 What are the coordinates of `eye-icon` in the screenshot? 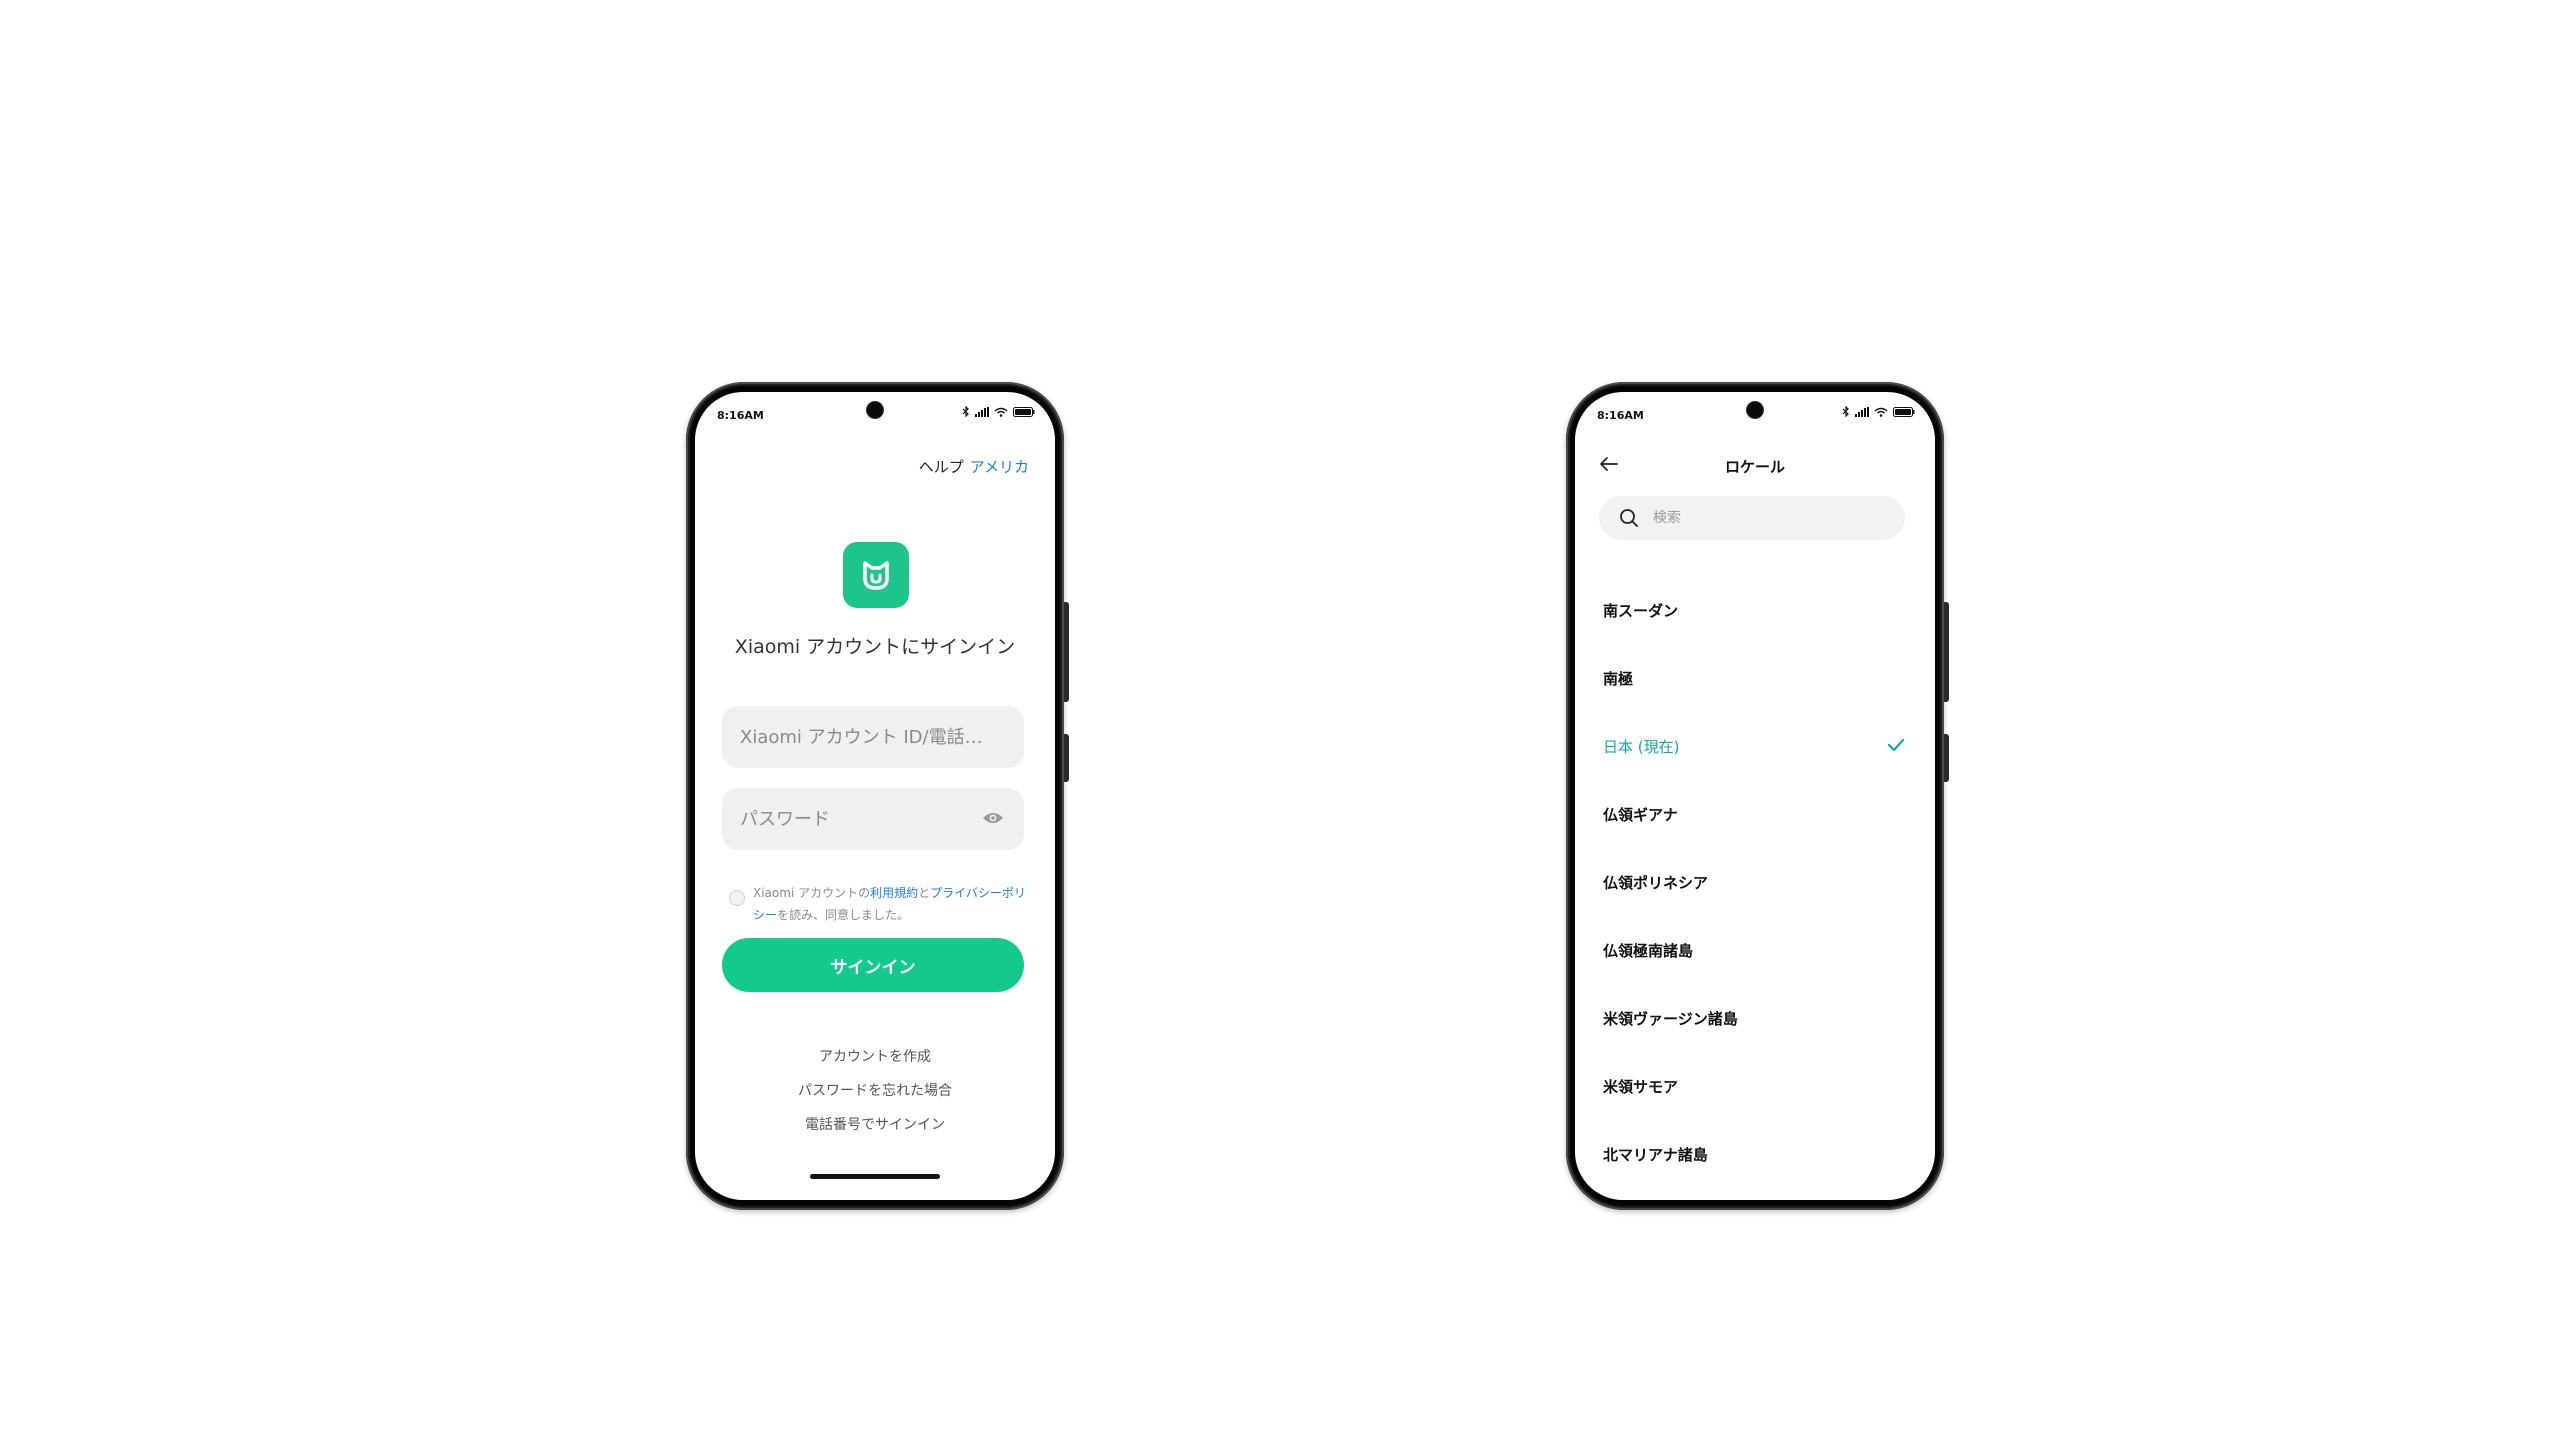 It's located at (993, 818).